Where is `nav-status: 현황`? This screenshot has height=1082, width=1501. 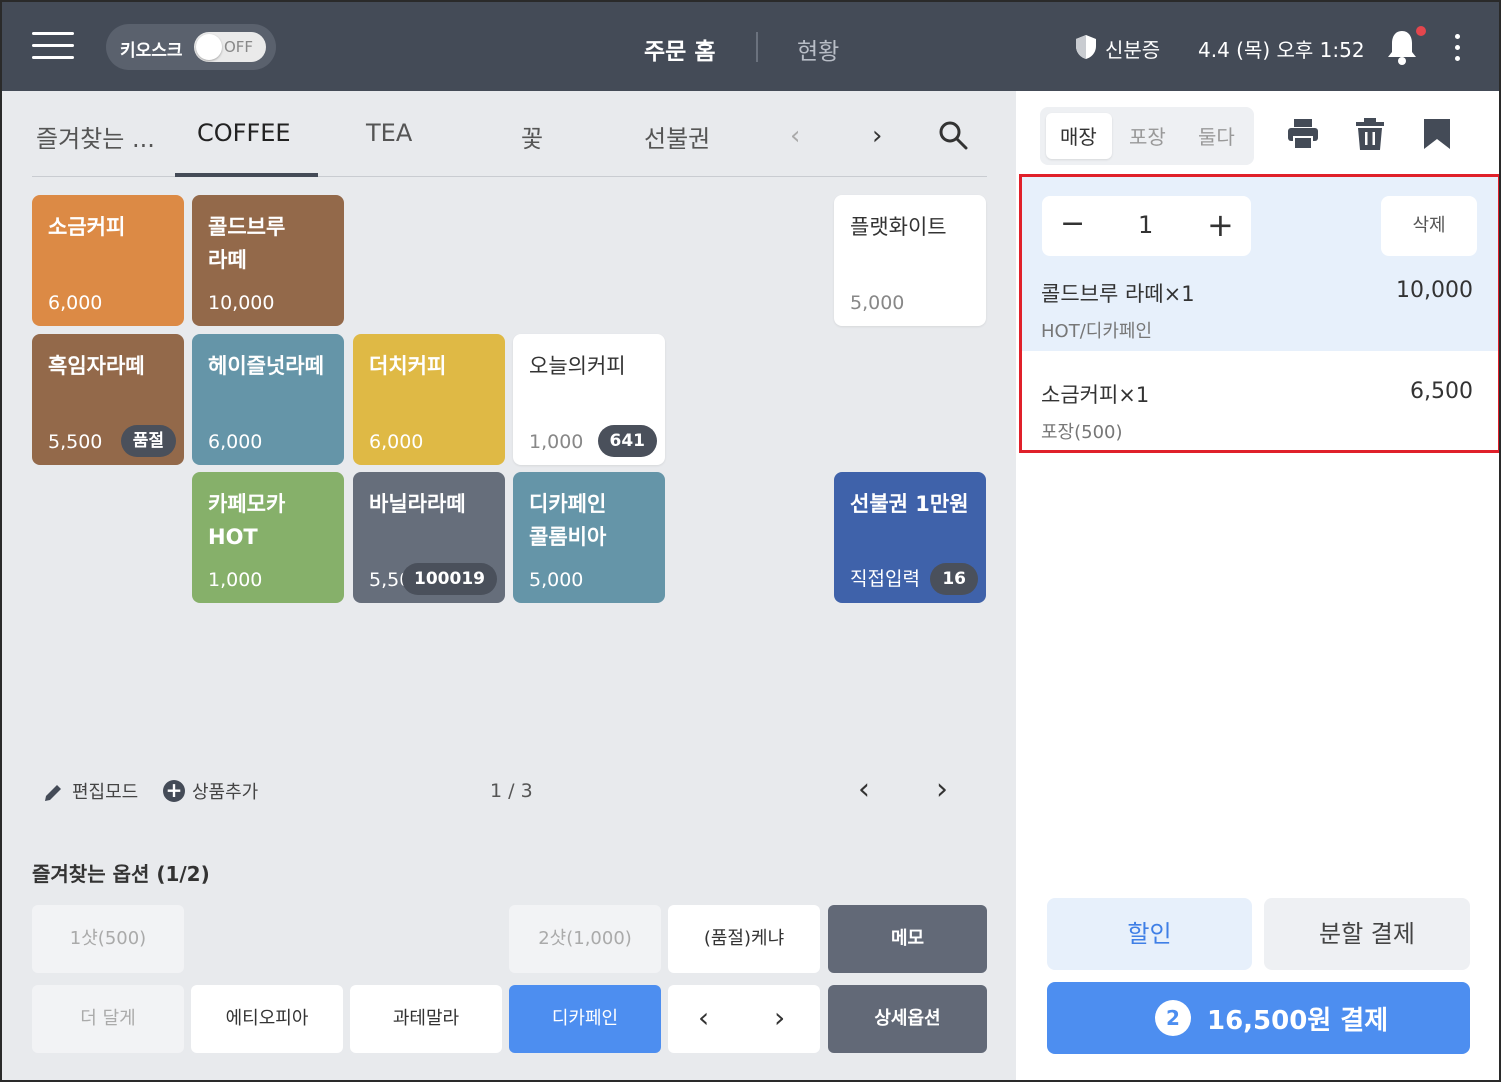 nav-status: 현황 is located at coordinates (818, 49).